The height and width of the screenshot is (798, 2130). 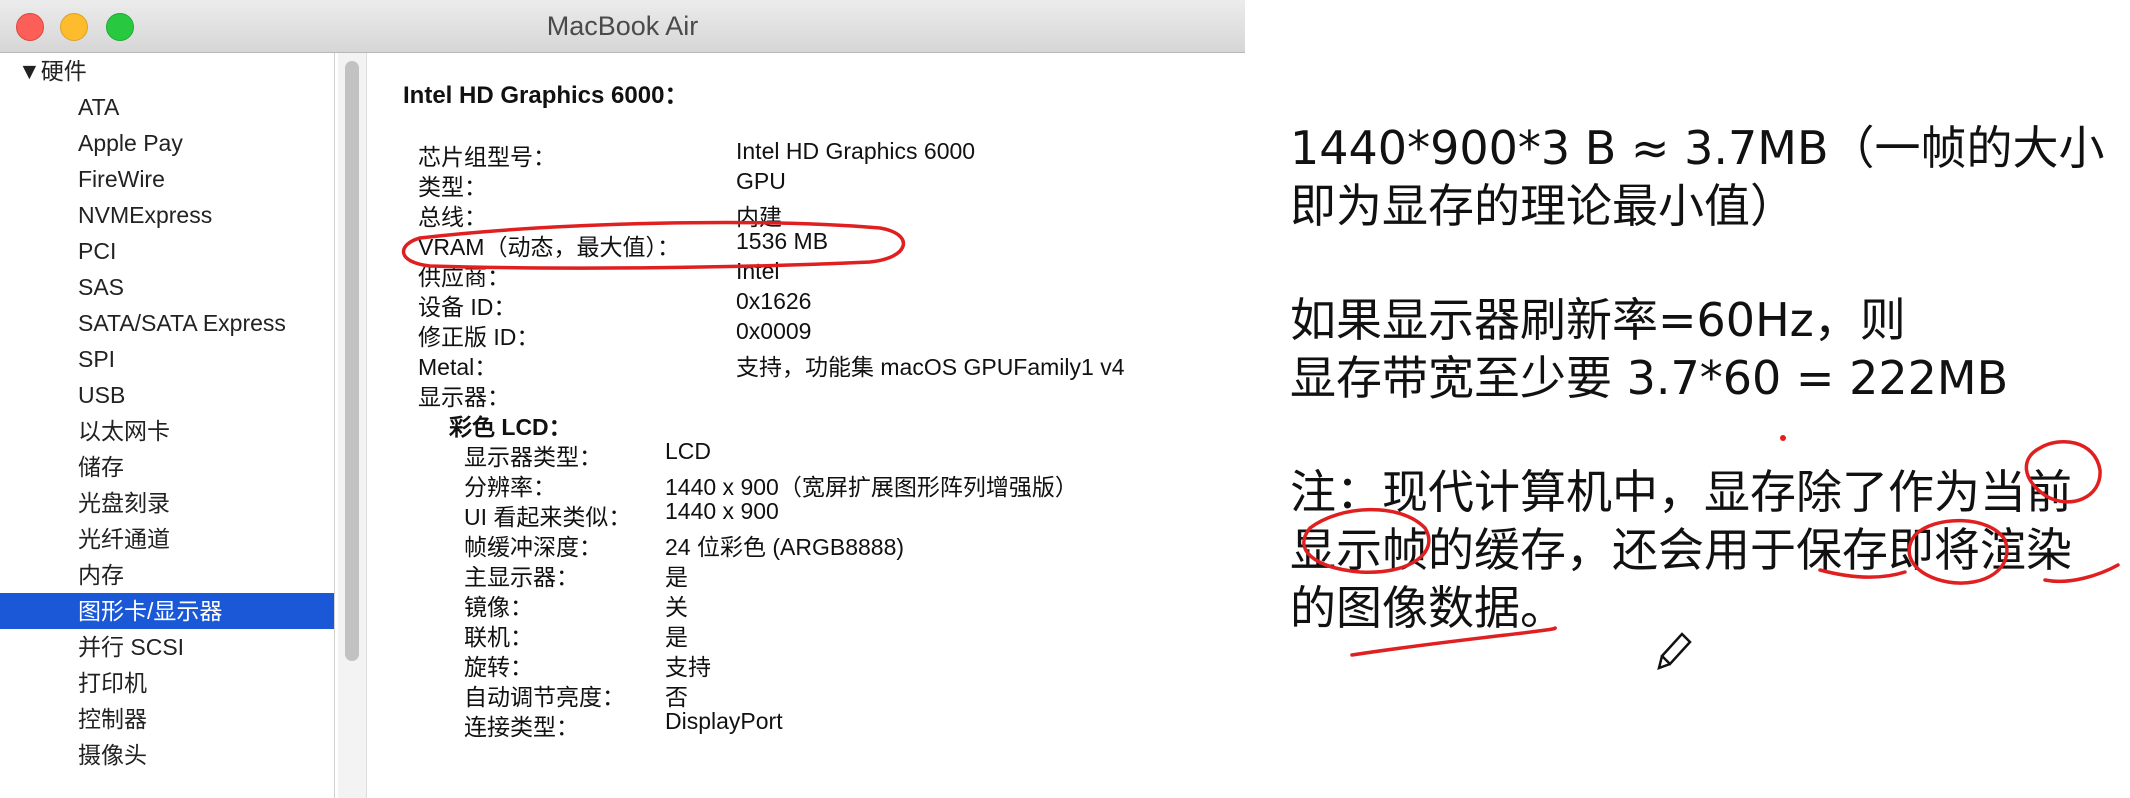 What do you see at coordinates (1453, 641) in the screenshot?
I see `tuxiang-underline` at bounding box center [1453, 641].